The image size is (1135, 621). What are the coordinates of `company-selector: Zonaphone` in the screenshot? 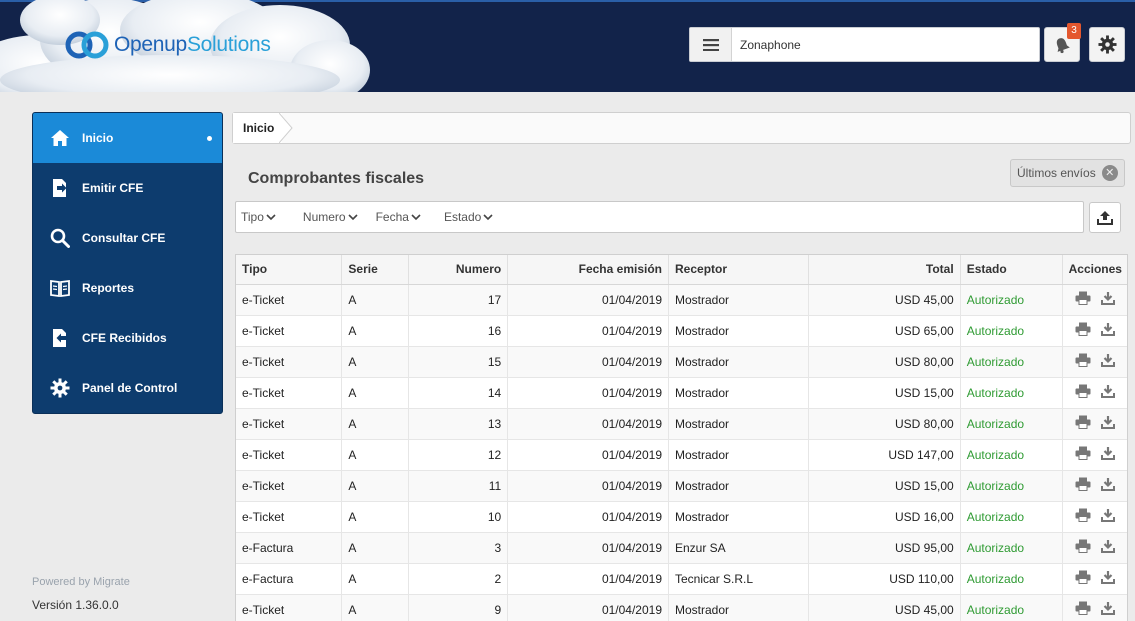 It's located at (864, 44).